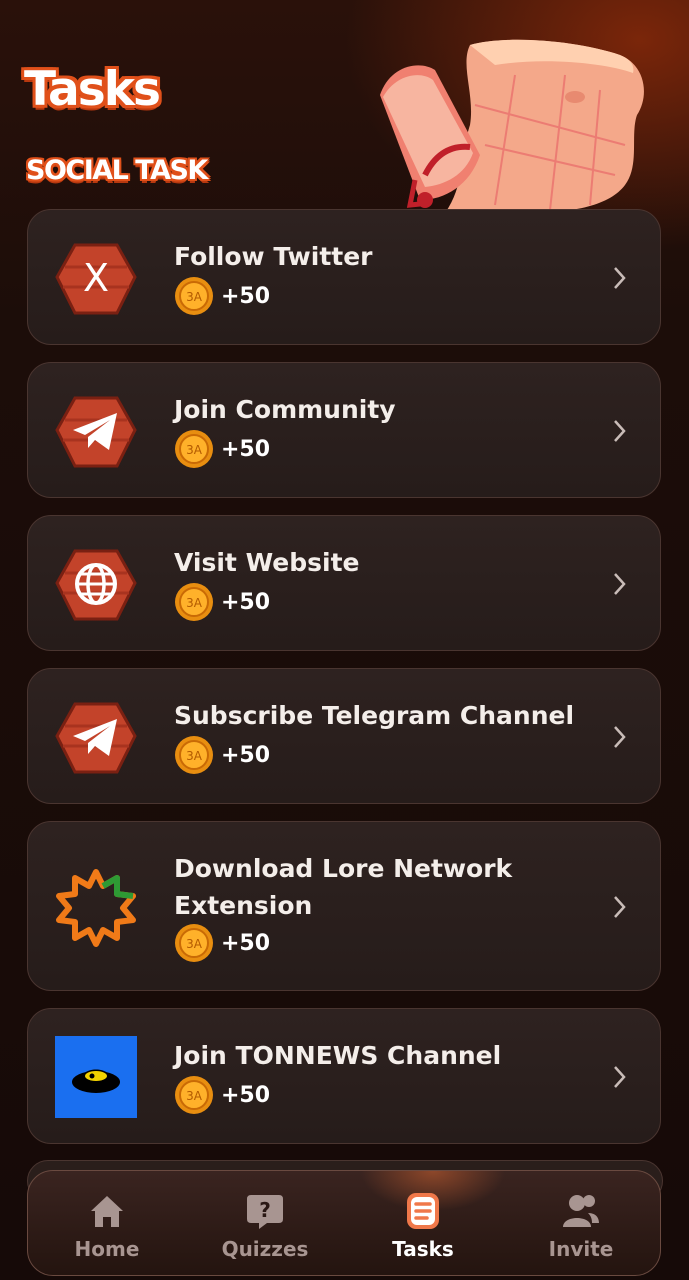 This screenshot has width=689, height=1280. Describe the element at coordinates (96, 585) in the screenshot. I see `globe-icon` at that location.